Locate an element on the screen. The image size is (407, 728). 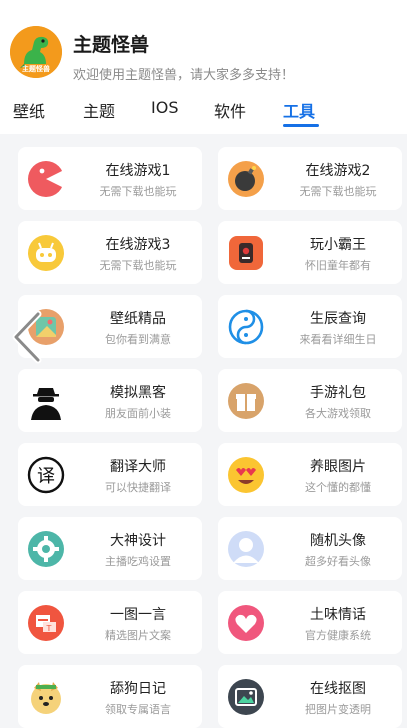
tool-card-random-avatar: 随机头像 超多好看头像 is located at coordinates (310, 548).